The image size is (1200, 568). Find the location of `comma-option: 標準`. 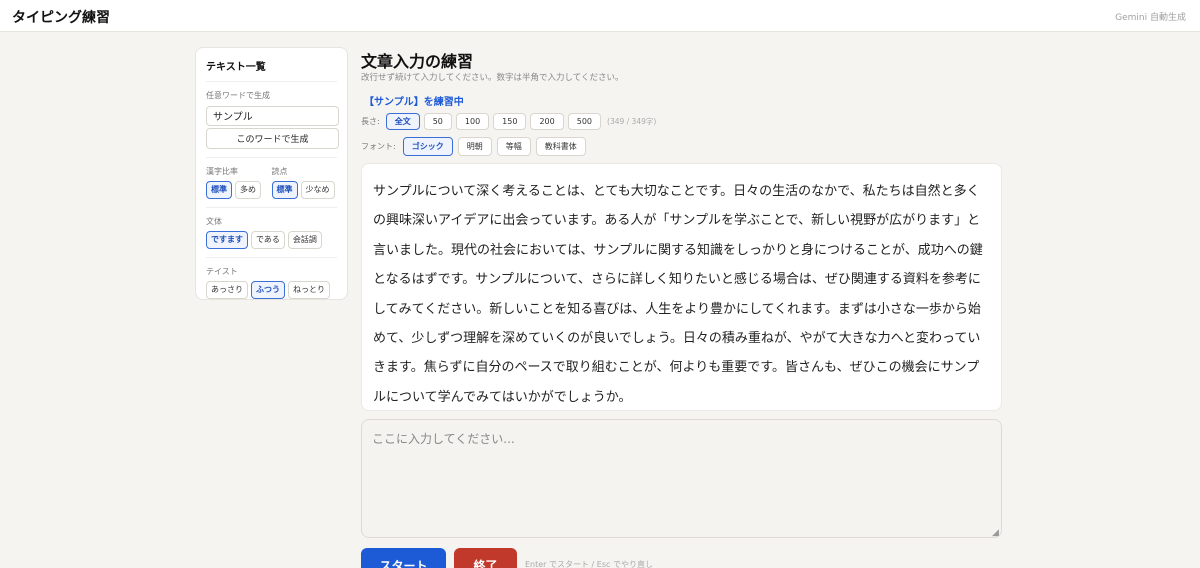

comma-option: 標準 is located at coordinates (284, 189).